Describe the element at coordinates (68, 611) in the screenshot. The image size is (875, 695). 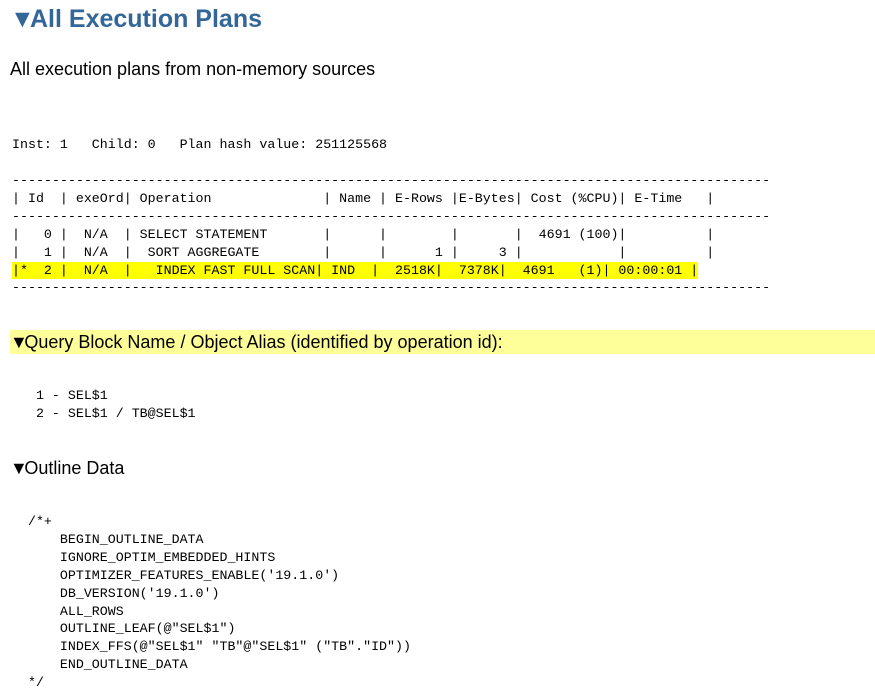
I see `outline-line: ALL_ROWS` at that location.